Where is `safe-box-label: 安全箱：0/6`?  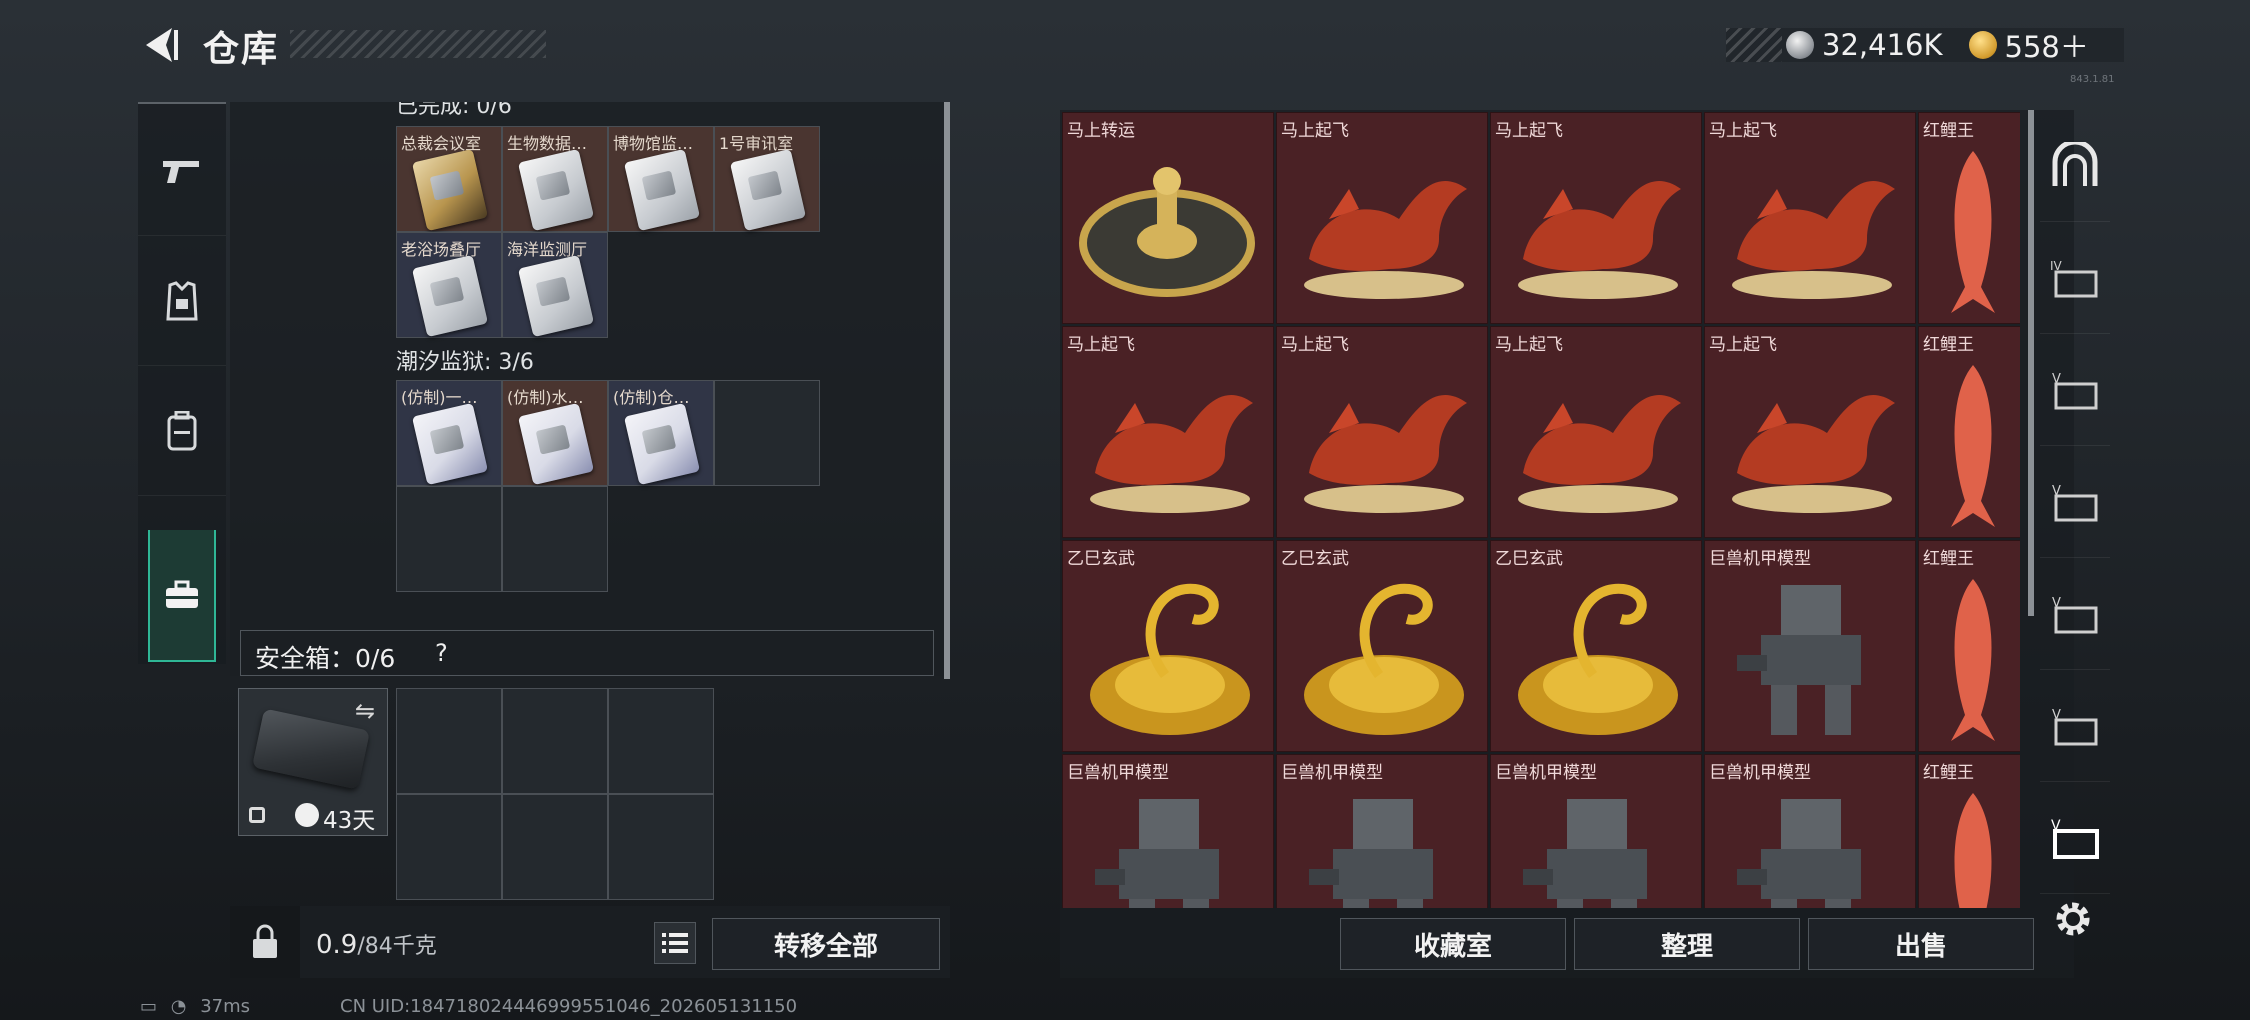
safe-box-label: 安全箱：0/6 is located at coordinates (325, 658).